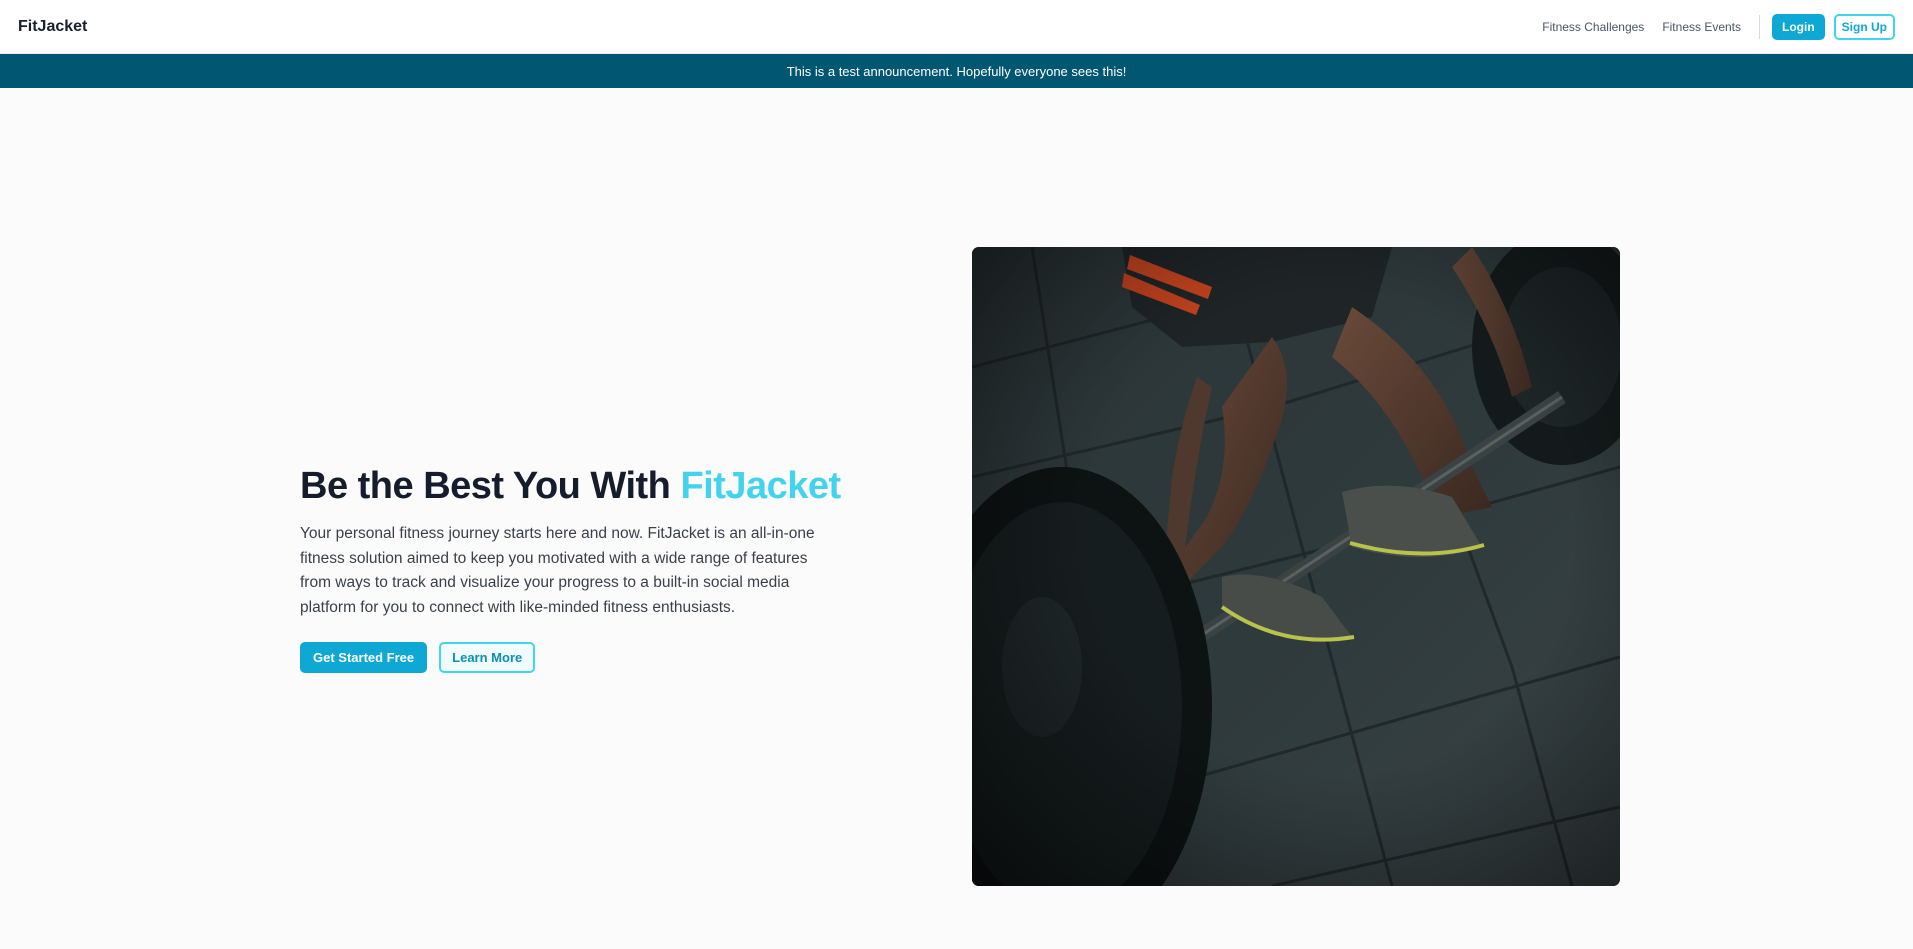 The height and width of the screenshot is (949, 1913). Describe the element at coordinates (1864, 26) in the screenshot. I see `signup-button: Sign Up` at that location.